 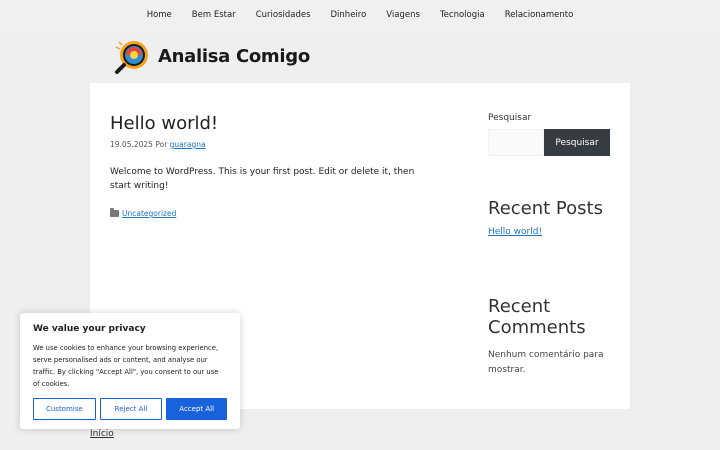 I want to click on nav-item-relacionamento: Relacionamento, so click(x=539, y=15).